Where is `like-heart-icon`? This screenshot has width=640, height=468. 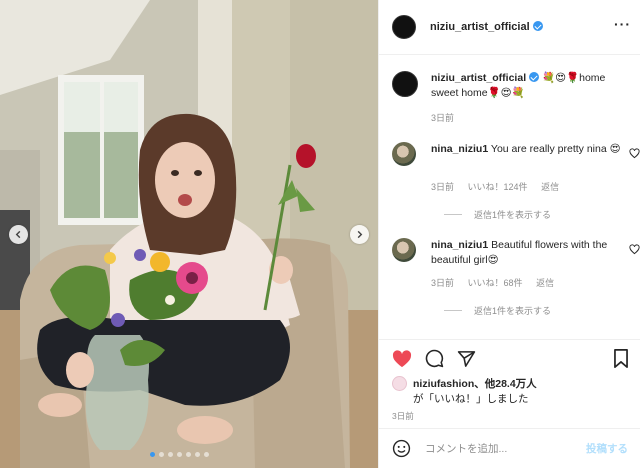 like-heart-icon is located at coordinates (402, 358).